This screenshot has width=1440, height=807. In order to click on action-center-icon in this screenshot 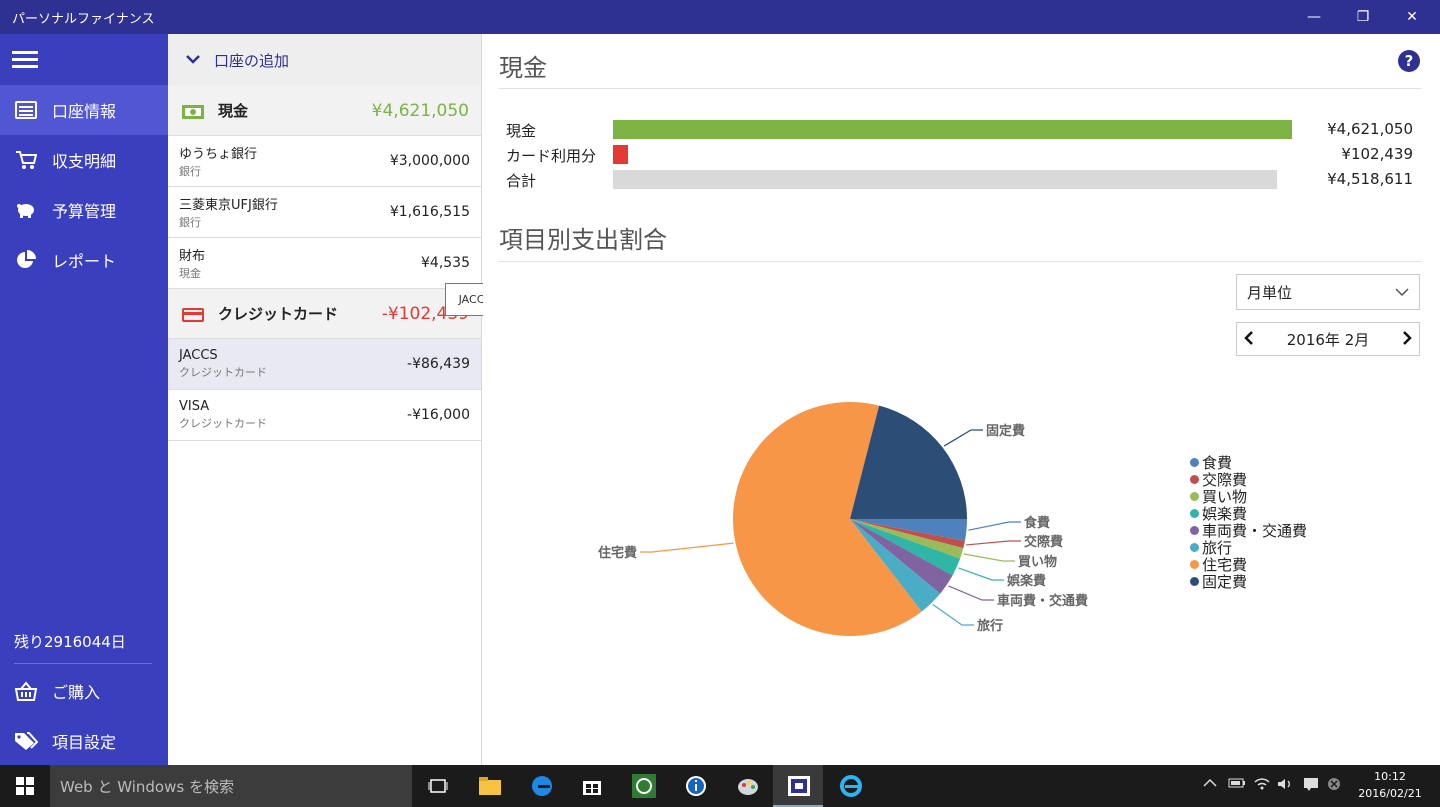, I will do `click(1311, 786)`.